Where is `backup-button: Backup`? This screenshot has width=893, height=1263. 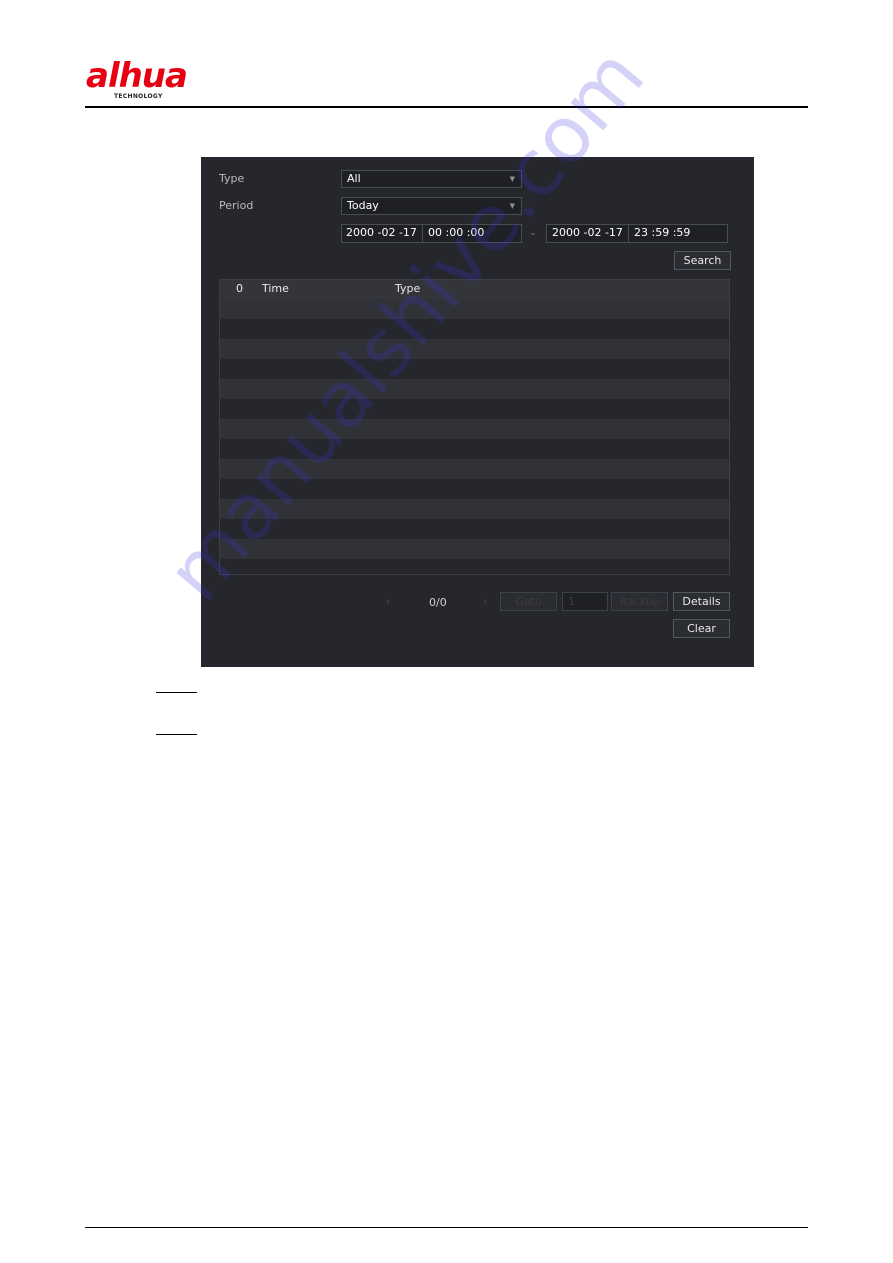 backup-button: Backup is located at coordinates (639, 601).